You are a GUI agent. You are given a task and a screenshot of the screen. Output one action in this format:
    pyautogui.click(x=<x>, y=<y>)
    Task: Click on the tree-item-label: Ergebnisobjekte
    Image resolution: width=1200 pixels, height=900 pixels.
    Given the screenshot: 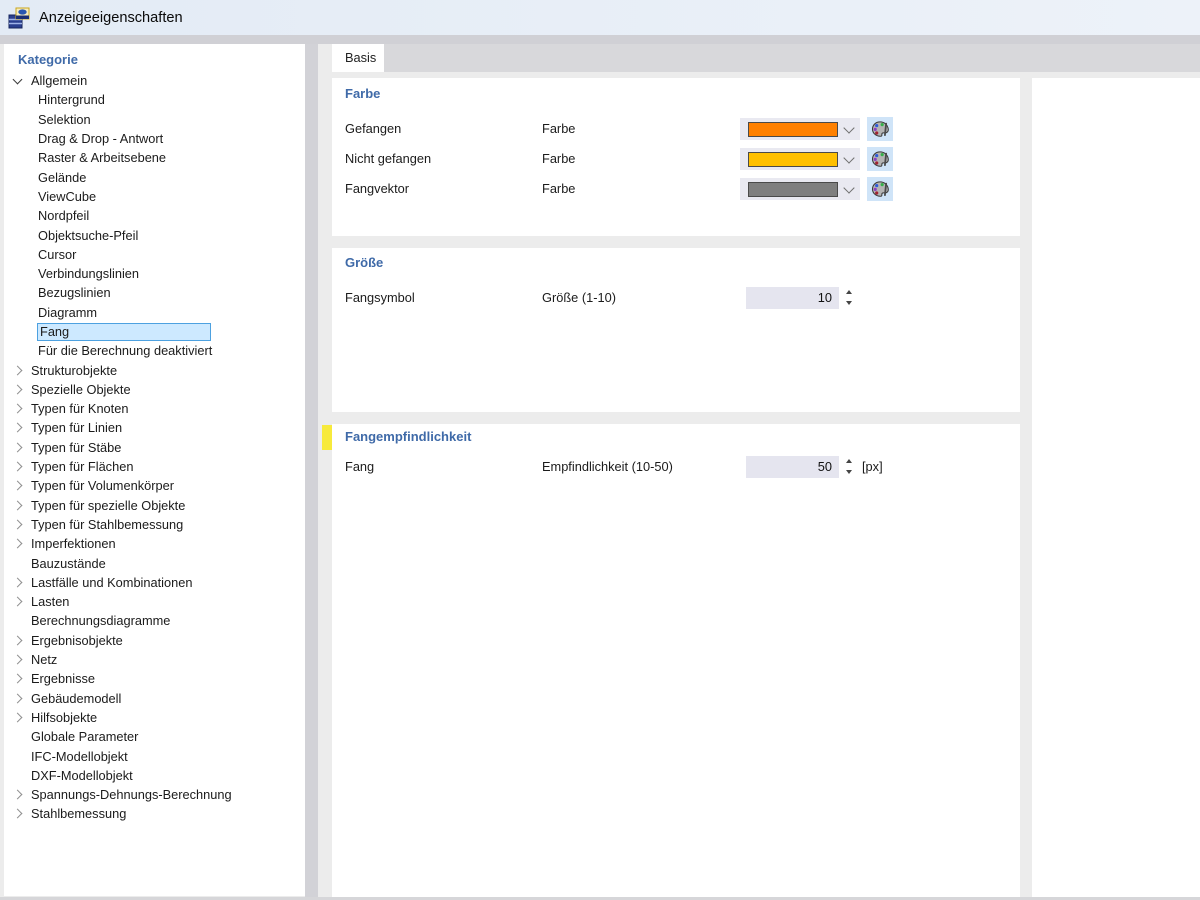 What is the action you would take?
    pyautogui.click(x=77, y=640)
    